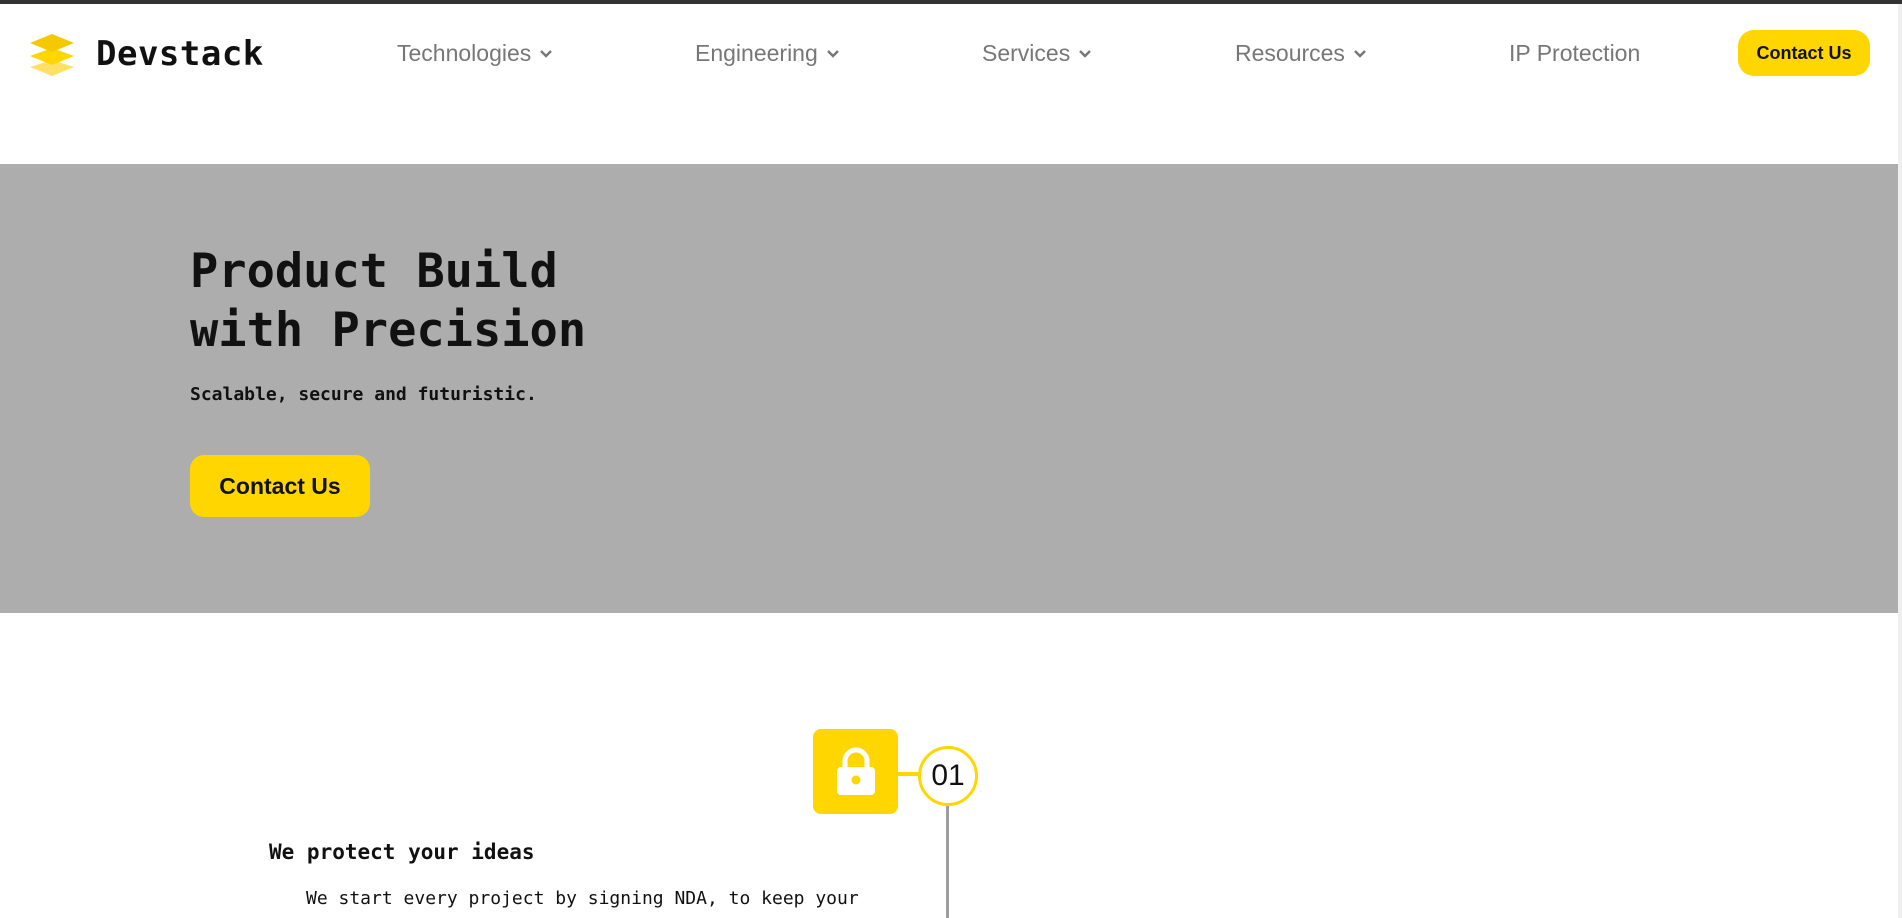 This screenshot has width=1902, height=918. What do you see at coordinates (948, 776) in the screenshot?
I see `step-number-badge: 01` at bounding box center [948, 776].